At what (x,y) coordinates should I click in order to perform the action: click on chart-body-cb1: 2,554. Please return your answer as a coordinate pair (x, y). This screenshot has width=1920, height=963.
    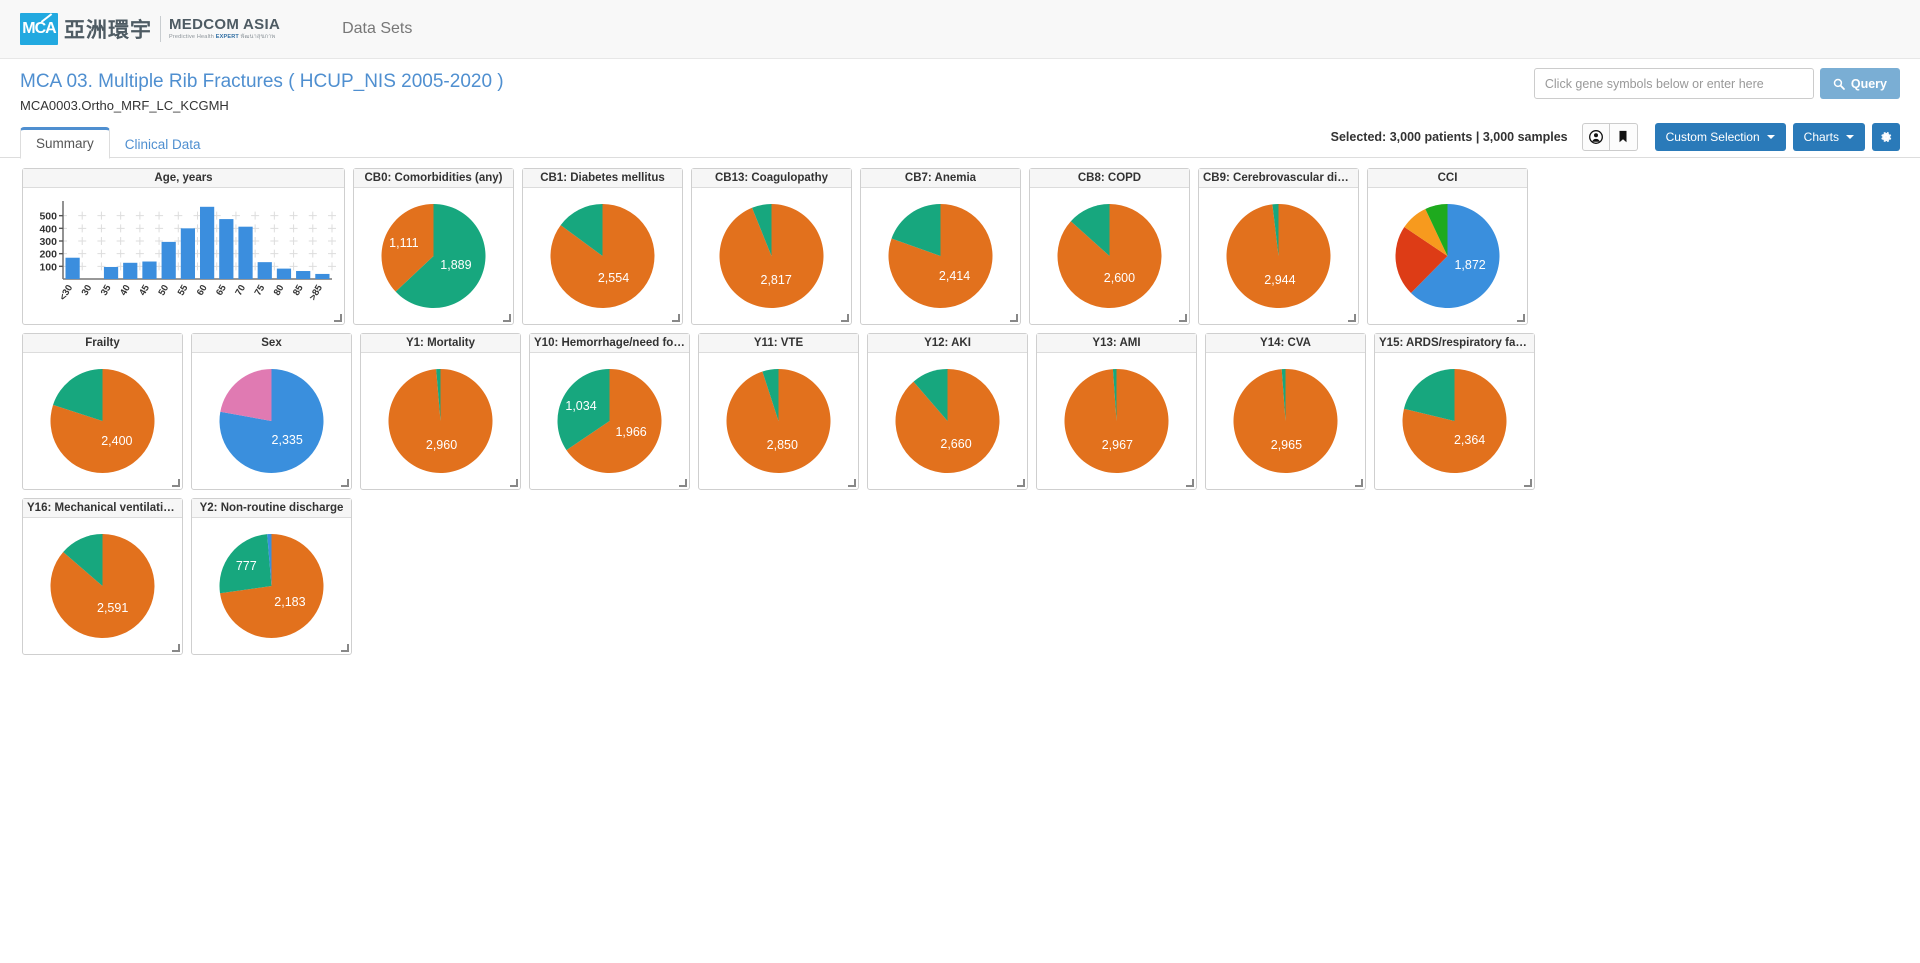
    Looking at the image, I should click on (602, 256).